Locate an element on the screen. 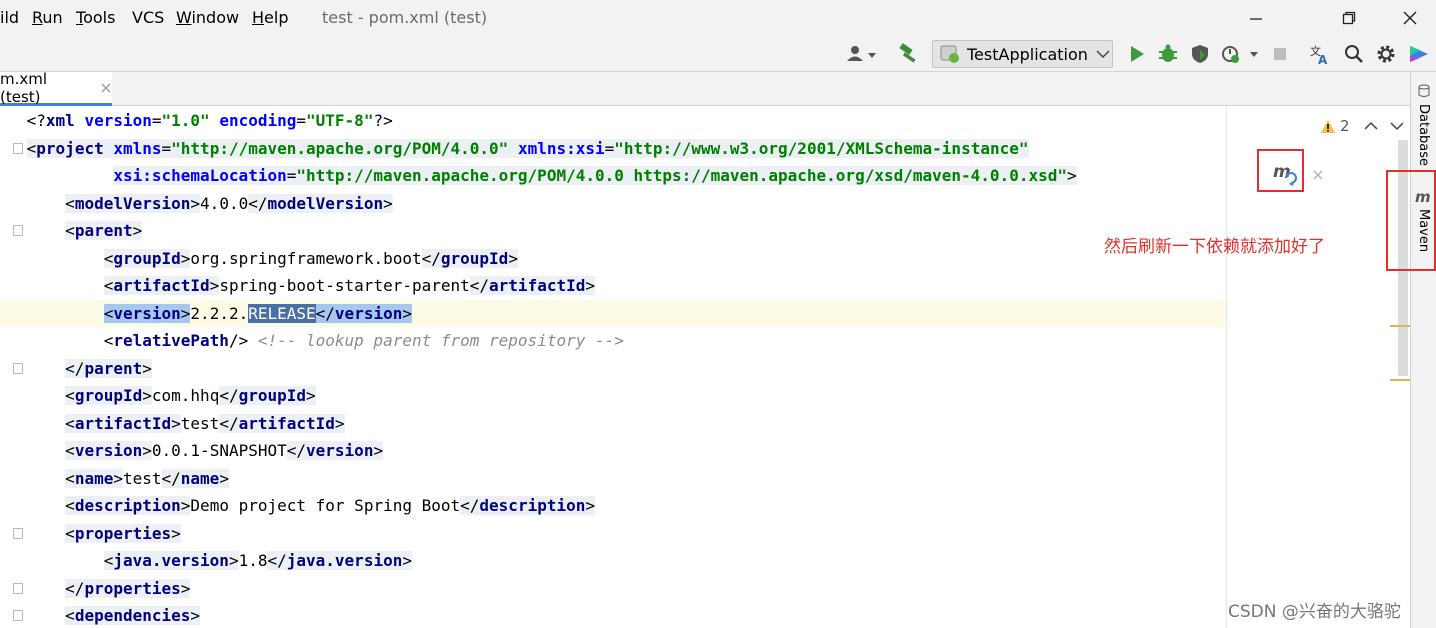 This screenshot has width=1436, height=628. code-line: </parent> is located at coordinates (613, 368).